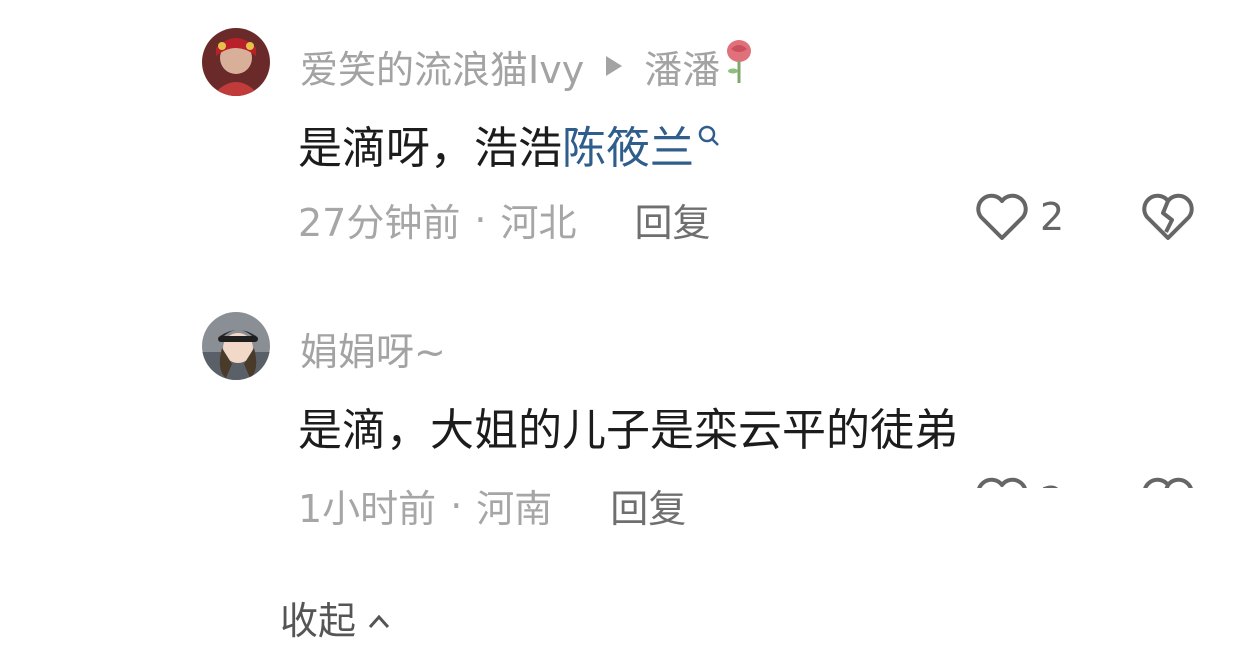 The width and height of the screenshot is (1260, 645). Describe the element at coordinates (430, 148) in the screenshot. I see `comment-text-body: 是滴呀，浩浩` at that location.